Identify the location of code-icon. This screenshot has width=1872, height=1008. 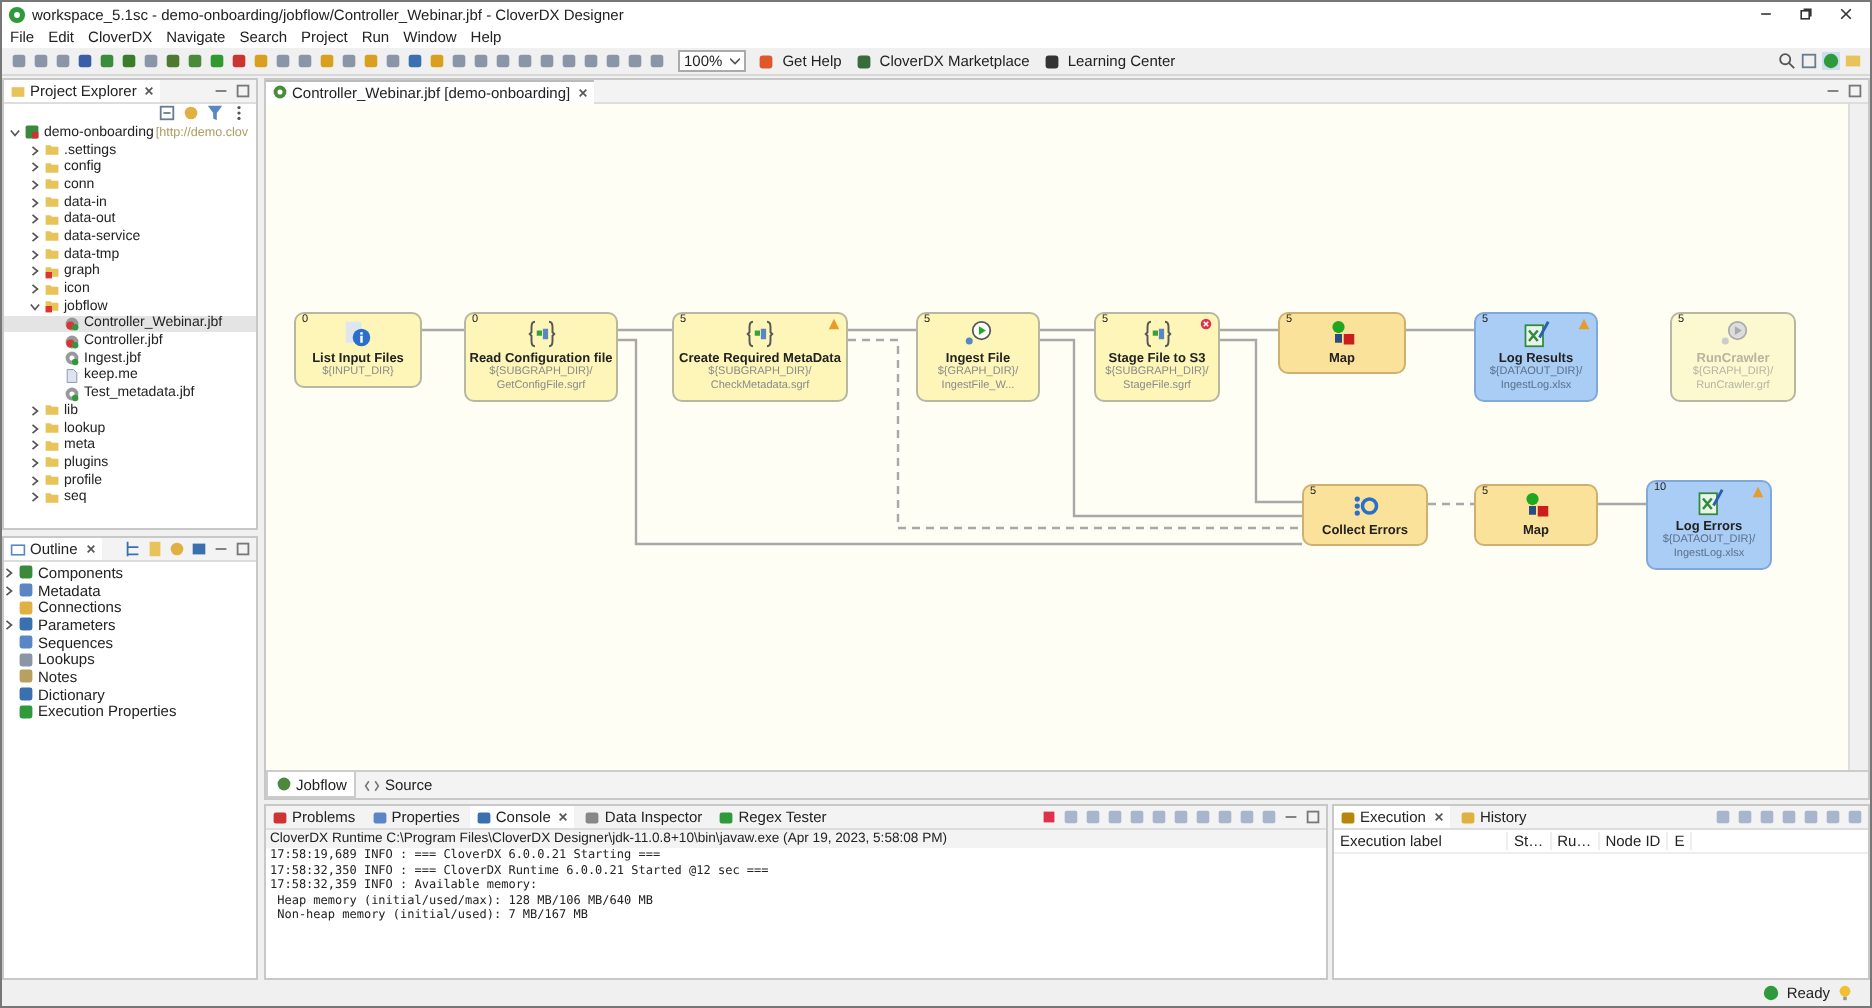
(372, 785).